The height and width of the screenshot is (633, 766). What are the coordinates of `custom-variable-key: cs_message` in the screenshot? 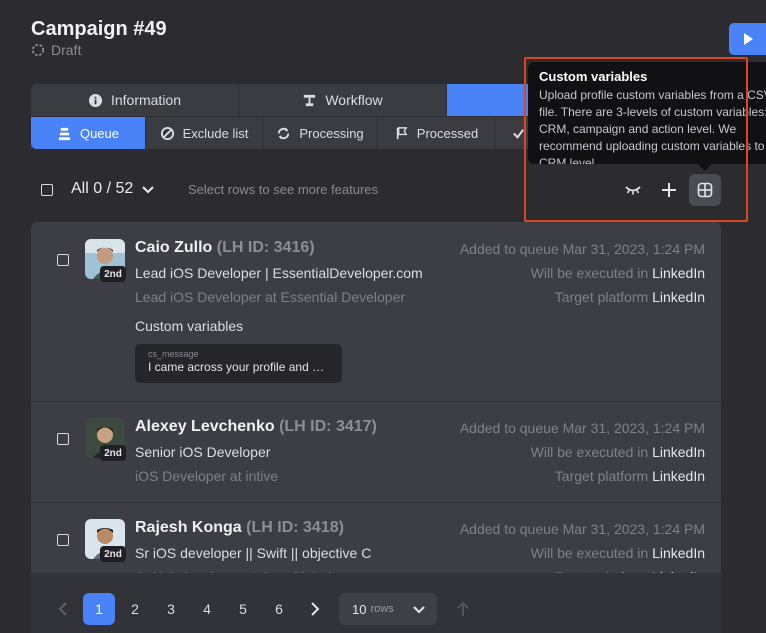 It's located at (173, 354).